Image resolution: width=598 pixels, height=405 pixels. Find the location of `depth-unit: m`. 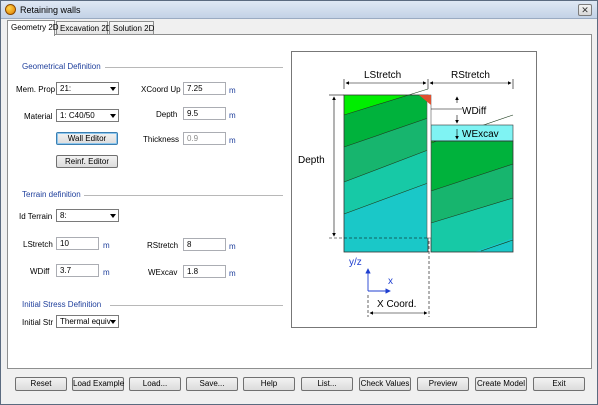

depth-unit: m is located at coordinates (232, 115).